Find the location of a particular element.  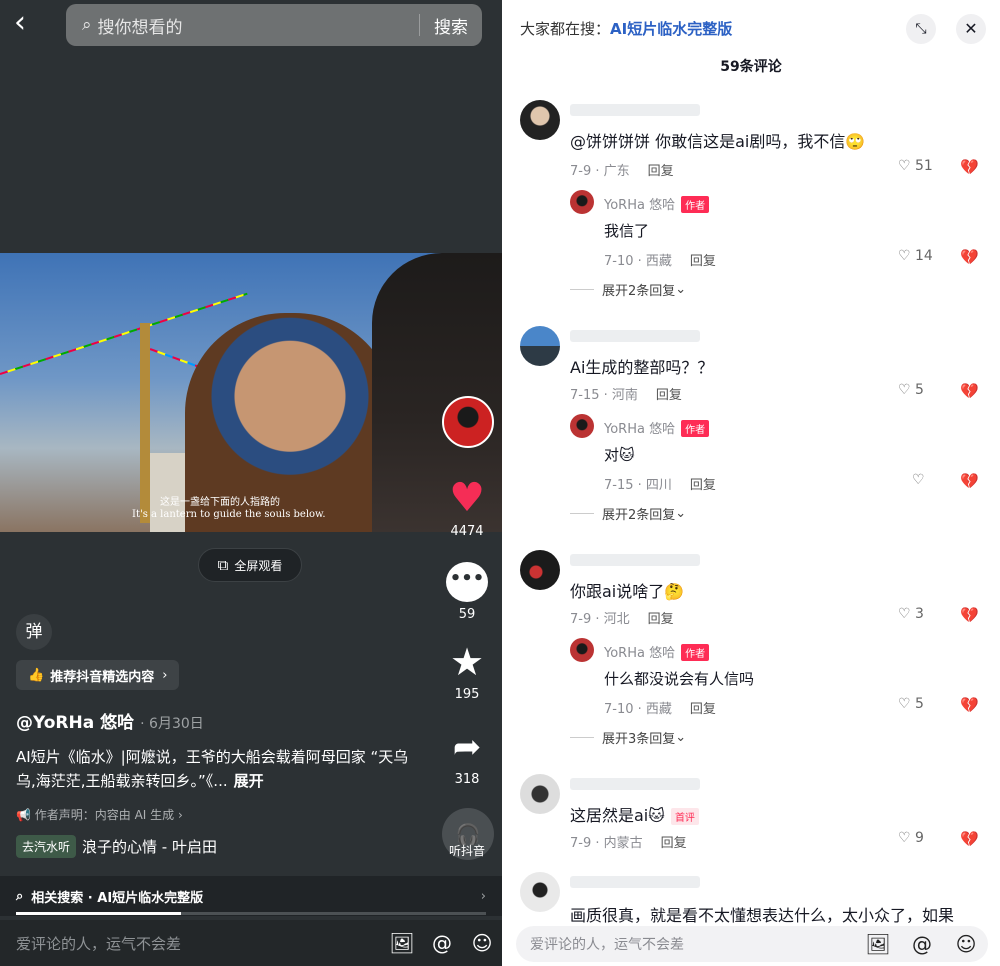

star-icon: ★ is located at coordinates (467, 662).